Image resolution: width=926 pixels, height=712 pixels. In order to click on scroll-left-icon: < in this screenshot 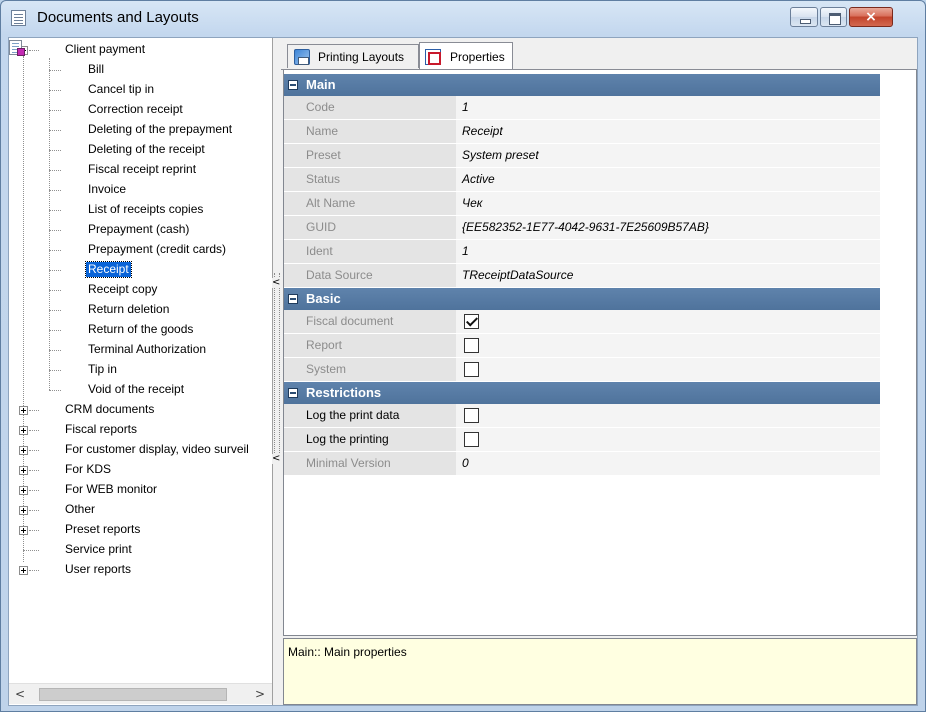, I will do `click(20, 694)`.